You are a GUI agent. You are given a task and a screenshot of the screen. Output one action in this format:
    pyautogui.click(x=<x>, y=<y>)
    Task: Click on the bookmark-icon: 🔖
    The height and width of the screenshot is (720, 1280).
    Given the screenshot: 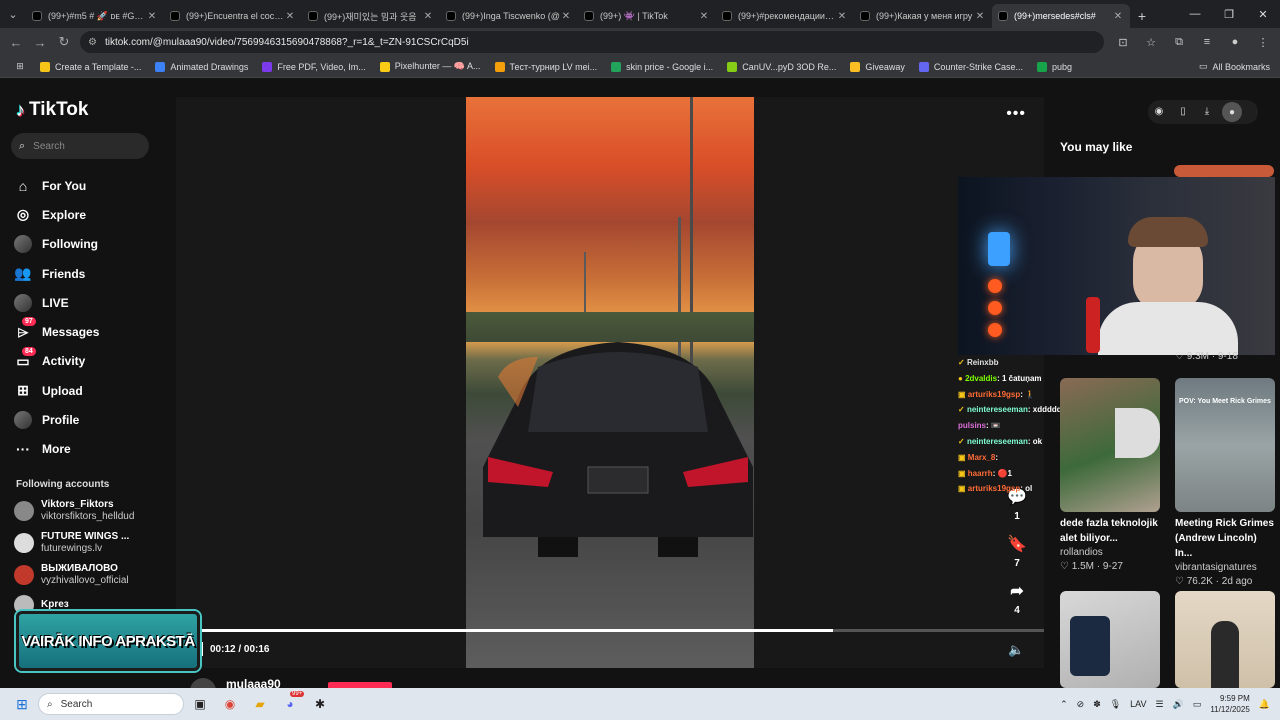 What is the action you would take?
    pyautogui.click(x=1017, y=544)
    